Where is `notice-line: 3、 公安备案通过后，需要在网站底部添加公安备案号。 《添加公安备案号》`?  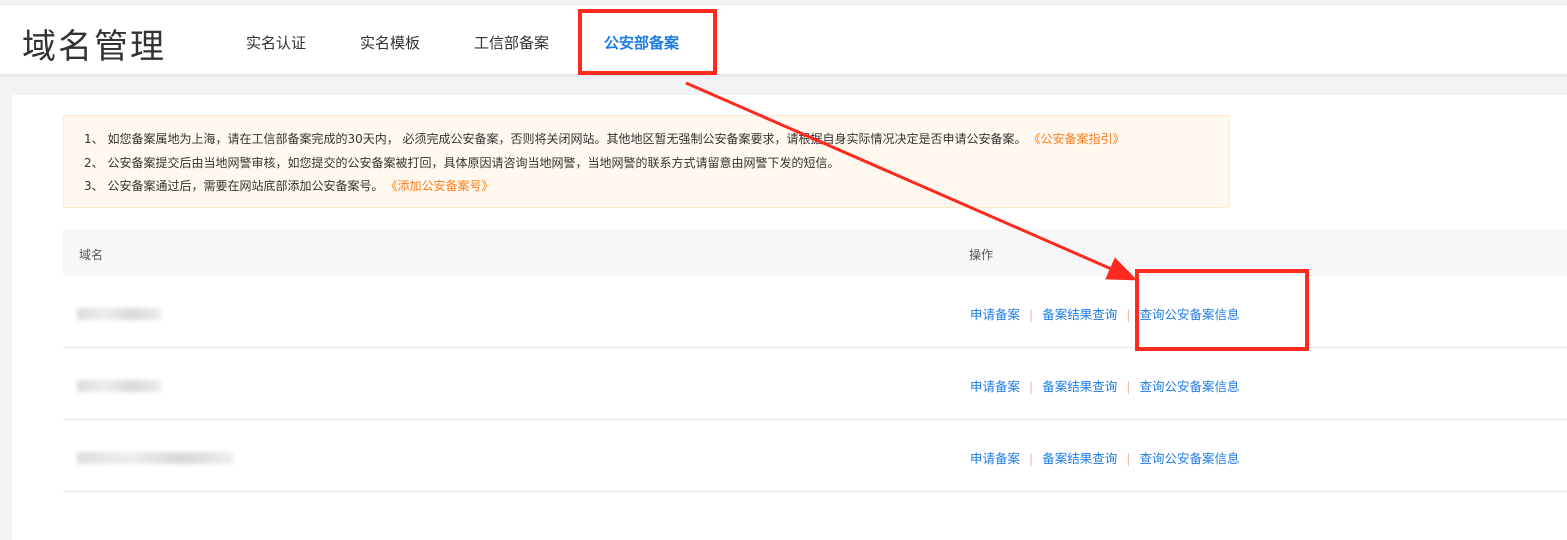
notice-line: 3、 公安备案通过后，需要在网站底部添加公安备案号。 《添加公安备案号》 is located at coordinates (656, 187).